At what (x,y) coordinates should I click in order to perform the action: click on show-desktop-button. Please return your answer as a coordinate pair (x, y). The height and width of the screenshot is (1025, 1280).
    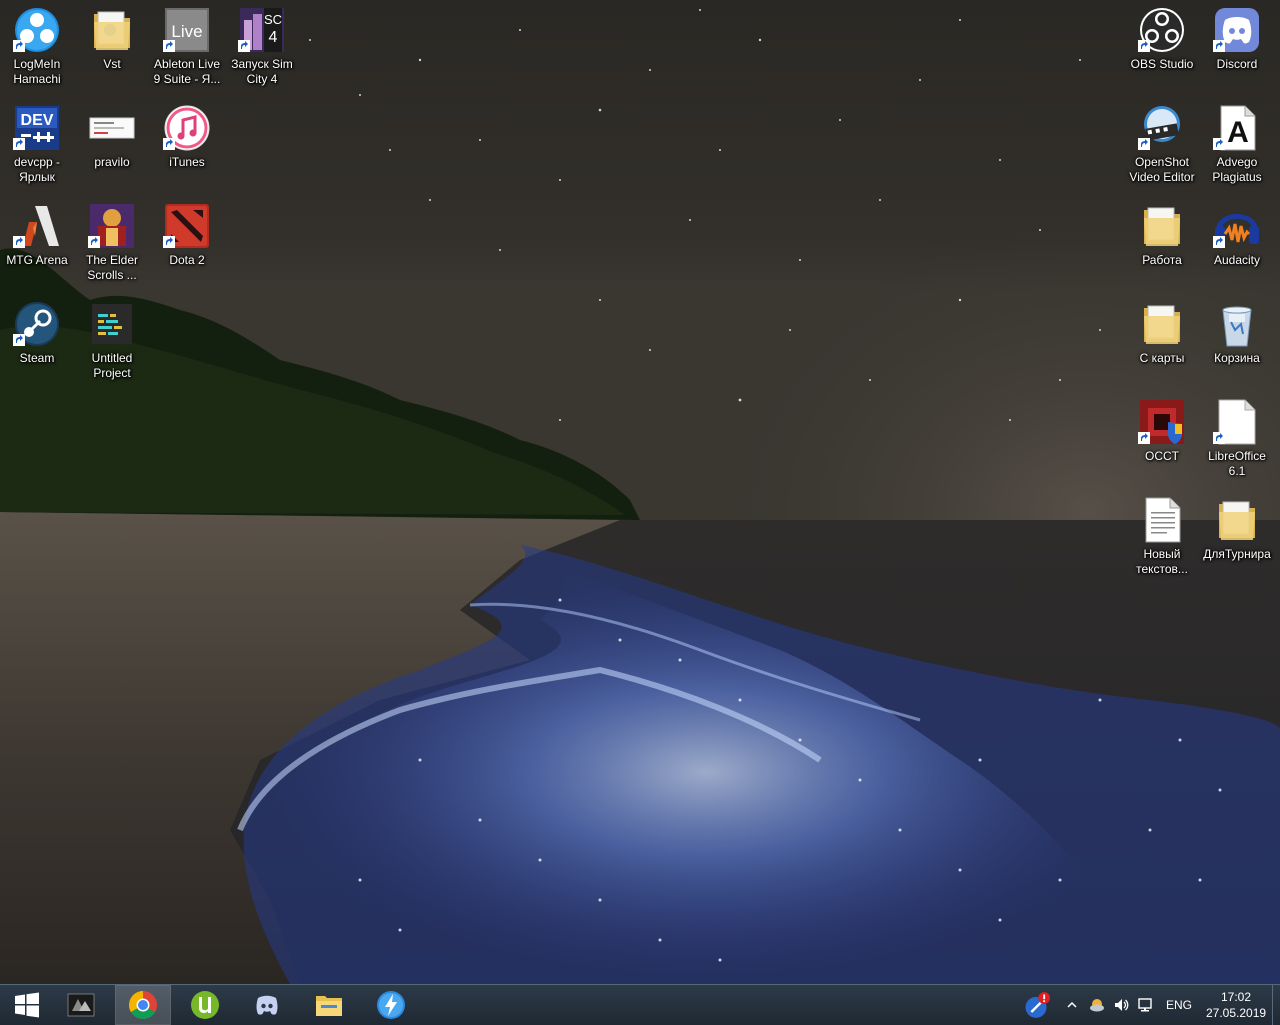
    Looking at the image, I should click on (1276, 1005).